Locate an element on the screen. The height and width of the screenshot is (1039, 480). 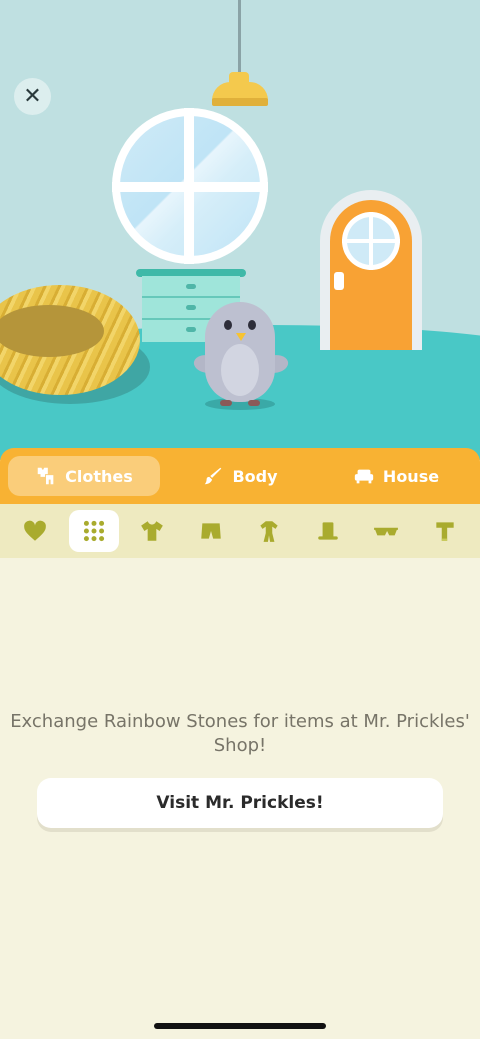
tab-body: Body is located at coordinates (240, 476).